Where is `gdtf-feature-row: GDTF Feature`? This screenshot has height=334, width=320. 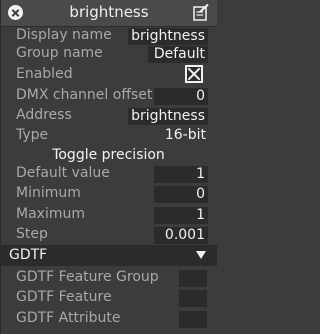
gdtf-feature-row: GDTF Feature is located at coordinates (109, 298).